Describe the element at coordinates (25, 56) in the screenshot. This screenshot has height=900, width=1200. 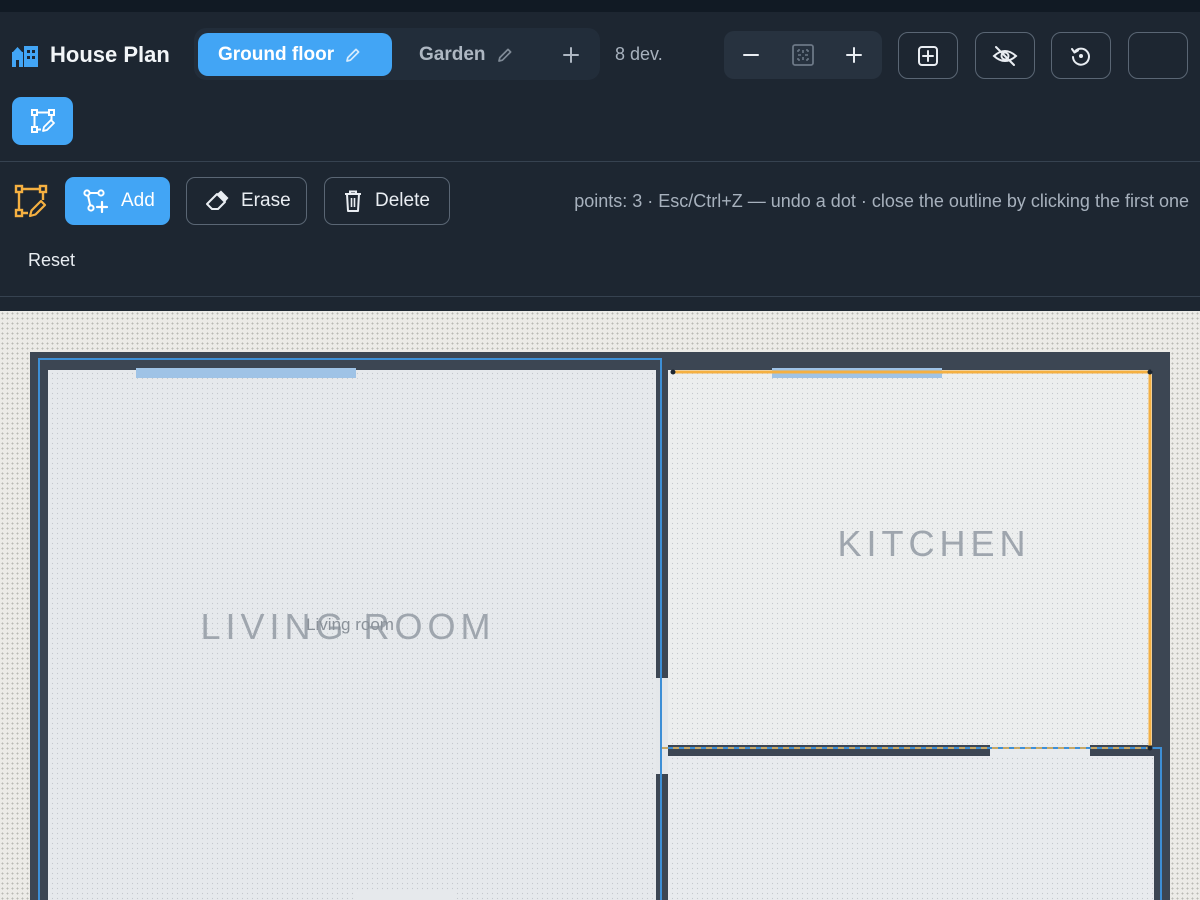
I see `house-icon` at that location.